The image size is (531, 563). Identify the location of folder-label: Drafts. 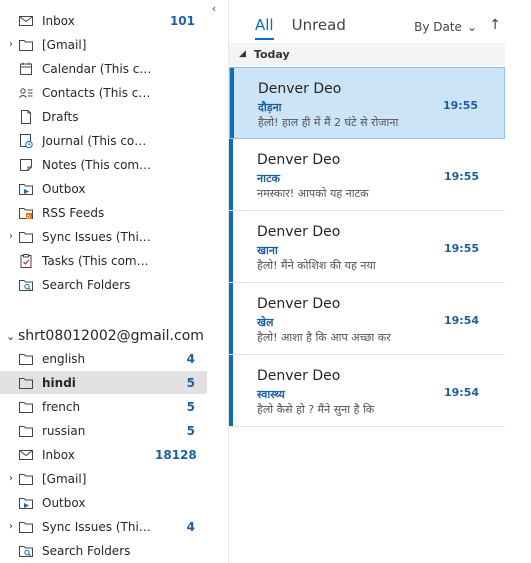
(60, 116).